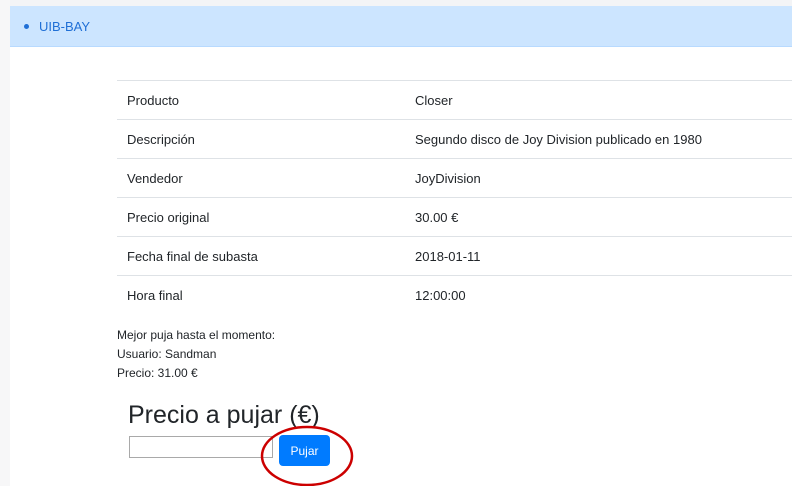  I want to click on row-value: 12:00:00, so click(598, 294).